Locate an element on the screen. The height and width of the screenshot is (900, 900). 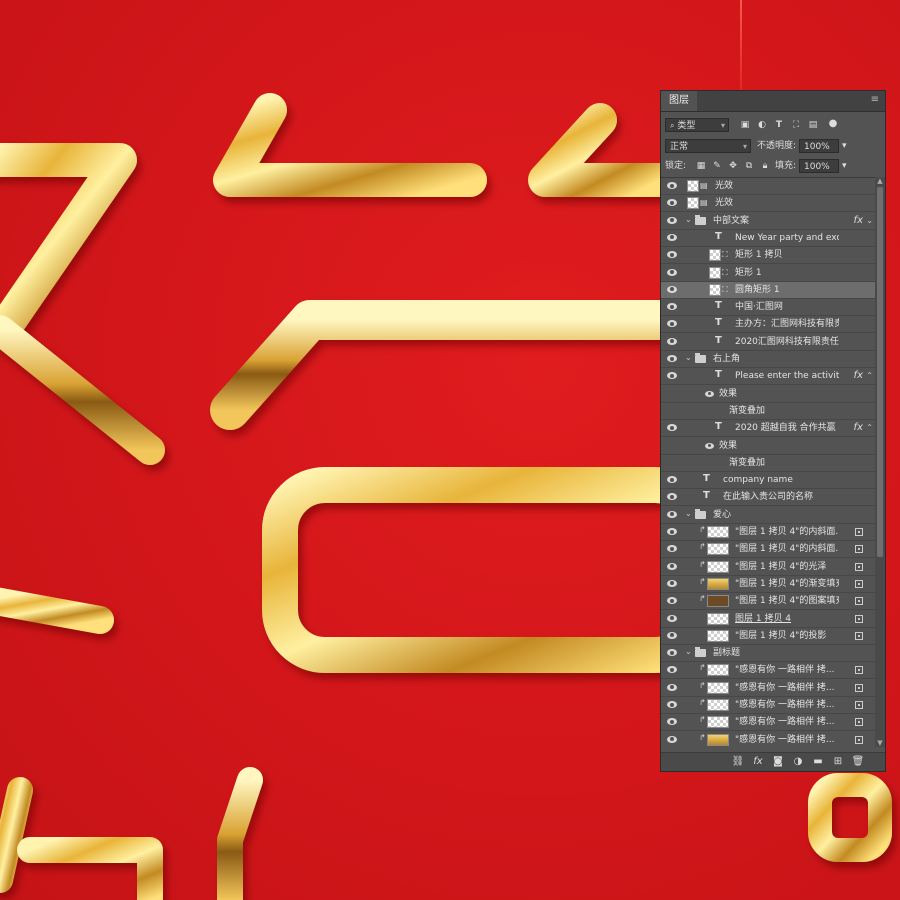
fill-dropdown-icon: ▾ is located at coordinates (844, 166).